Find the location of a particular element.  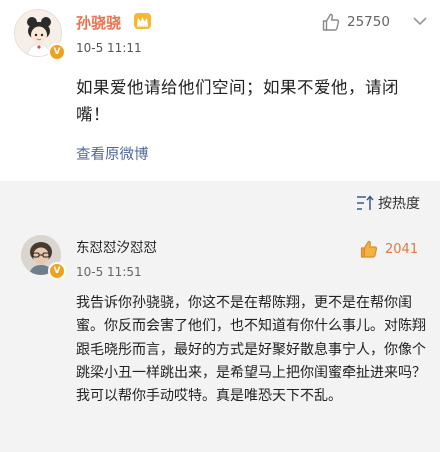

view-original-link: 查看原微博 is located at coordinates (112, 153).